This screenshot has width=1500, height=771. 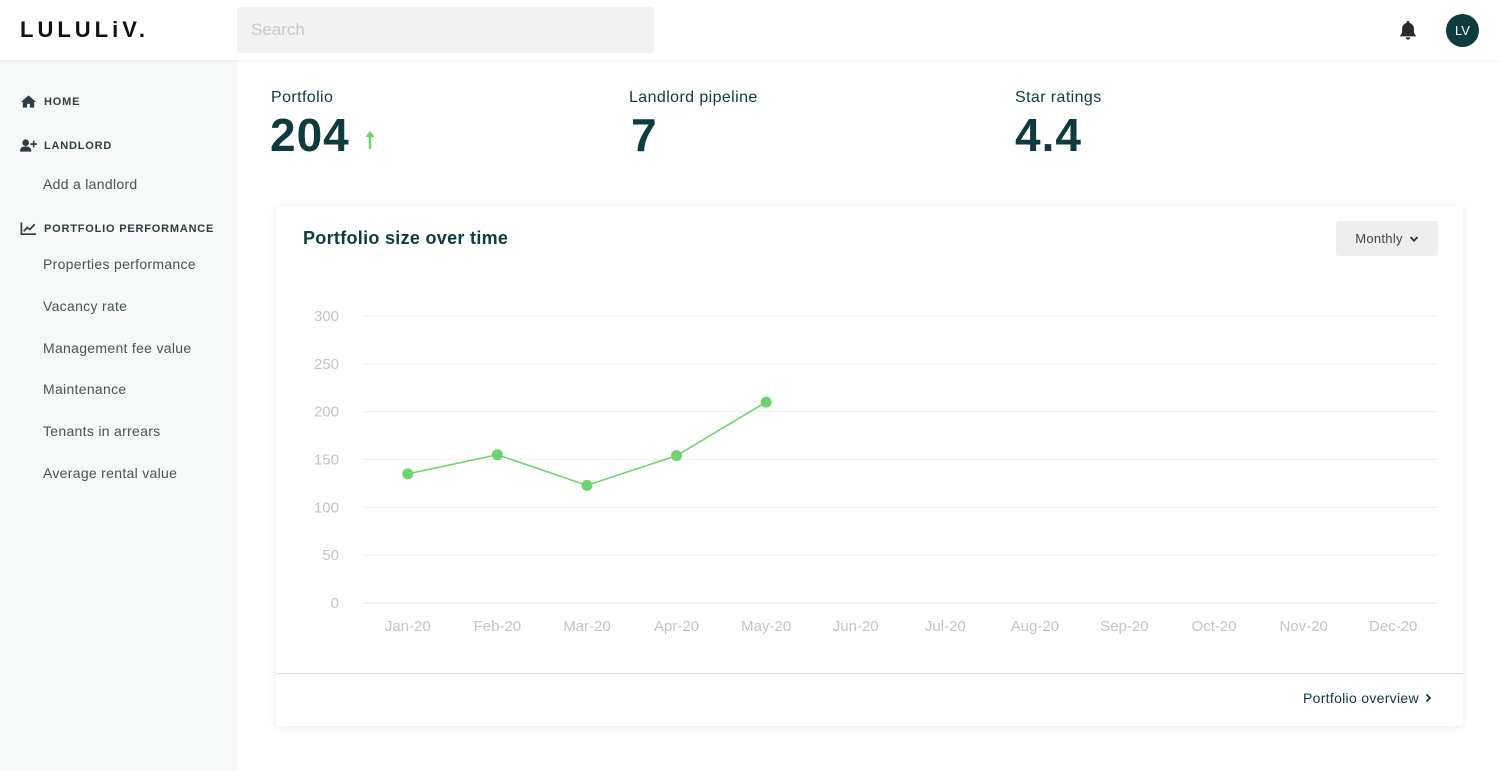 I want to click on star-ratings-value: 4.4, so click(x=1048, y=135).